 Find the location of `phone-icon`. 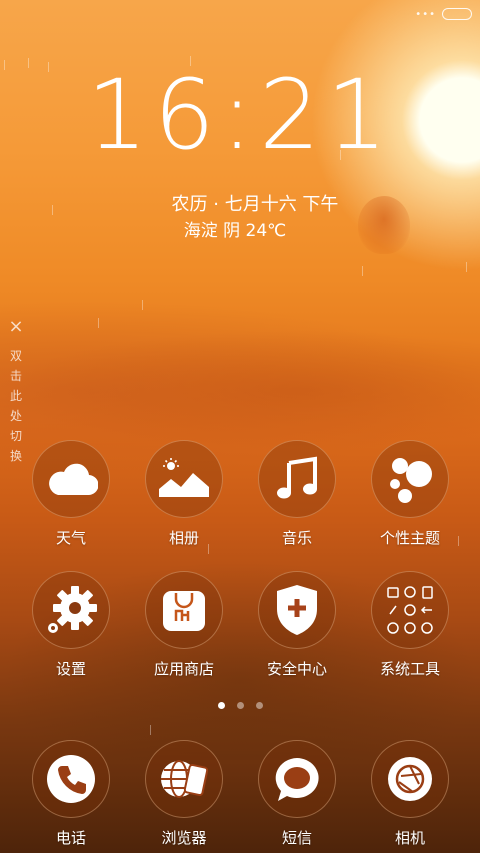

phone-icon is located at coordinates (71, 779).